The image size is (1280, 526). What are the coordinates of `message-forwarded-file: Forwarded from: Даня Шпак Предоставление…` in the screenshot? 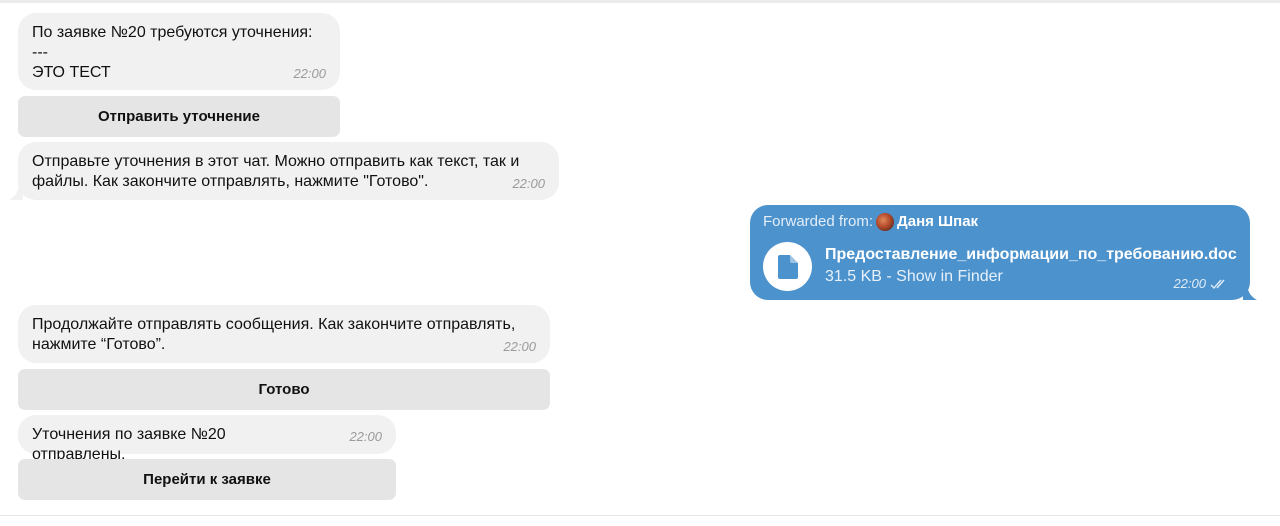 It's located at (1000, 252).